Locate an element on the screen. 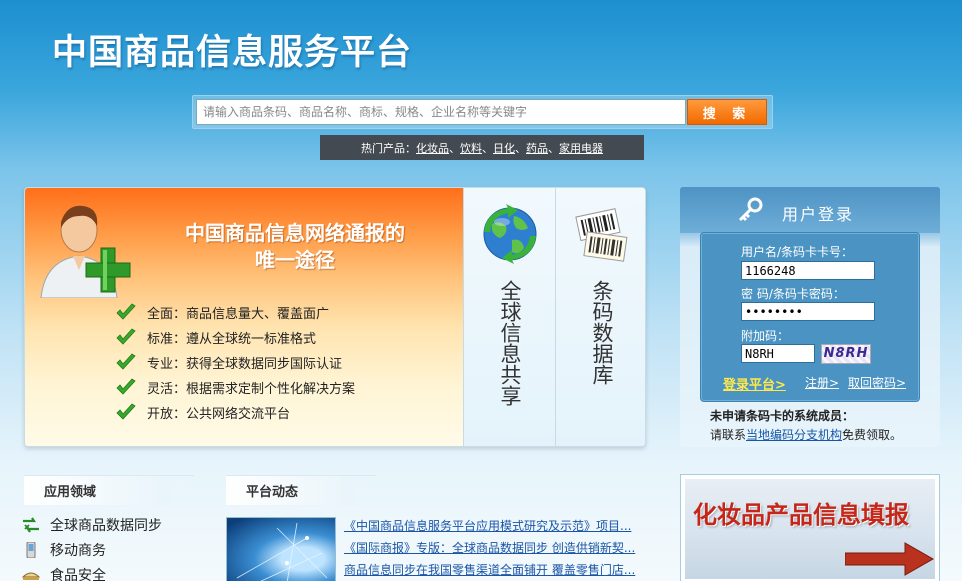 The image size is (962, 581). barcode-icon is located at coordinates (601, 235).